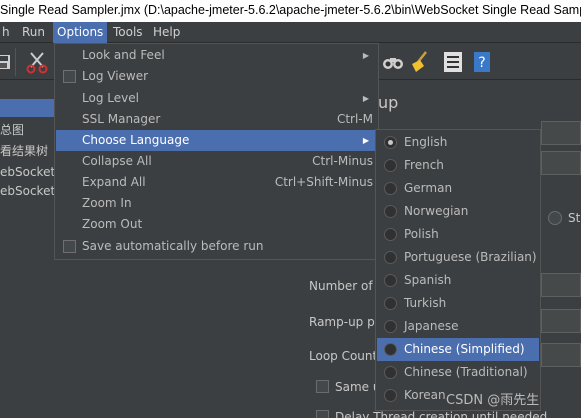 The image size is (581, 418). Describe the element at coordinates (555, 218) in the screenshot. I see `stop-radio` at that location.